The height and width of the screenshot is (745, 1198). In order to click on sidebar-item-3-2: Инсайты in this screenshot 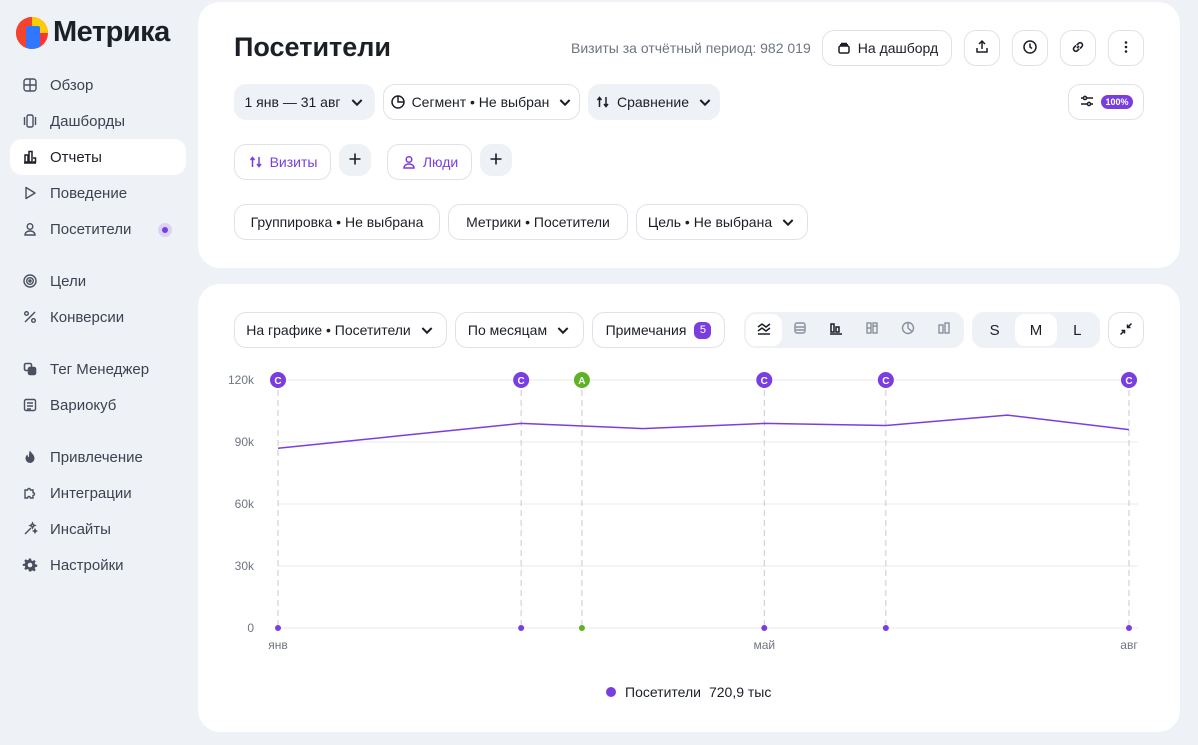, I will do `click(98, 529)`.